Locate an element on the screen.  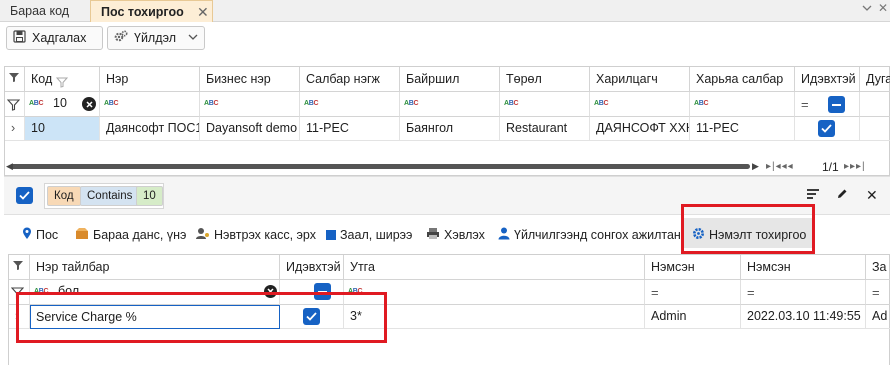
tab-pos-settings: Пос тохиргоо ✕ is located at coordinates (151, 11).